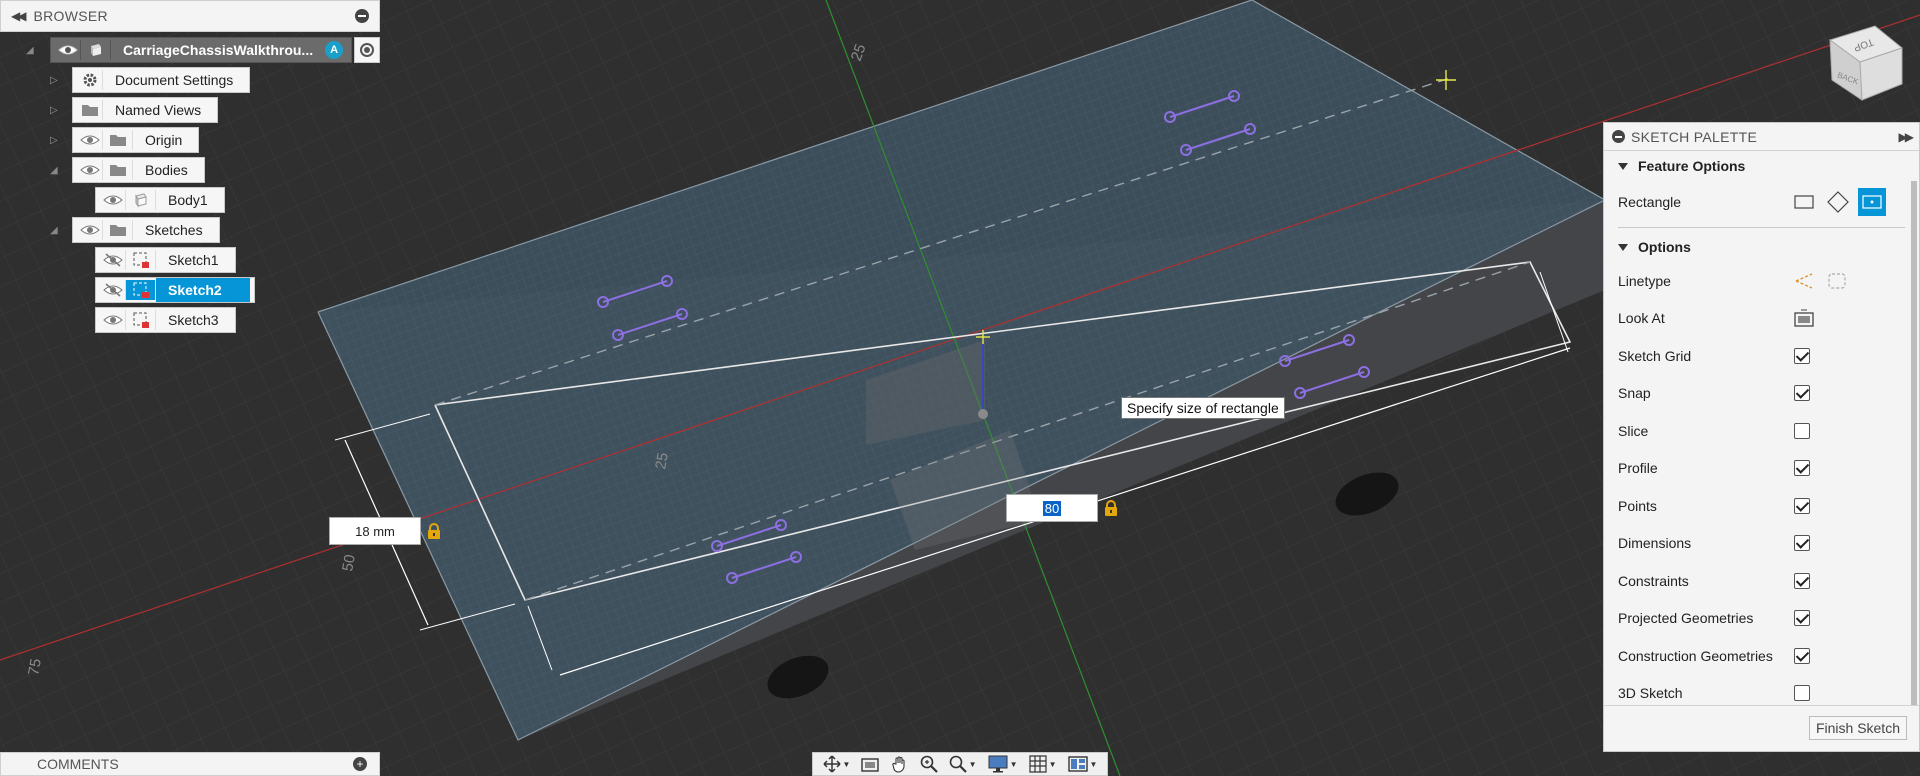 The image size is (1920, 776). I want to click on minimize-palette-icon, so click(1618, 136).